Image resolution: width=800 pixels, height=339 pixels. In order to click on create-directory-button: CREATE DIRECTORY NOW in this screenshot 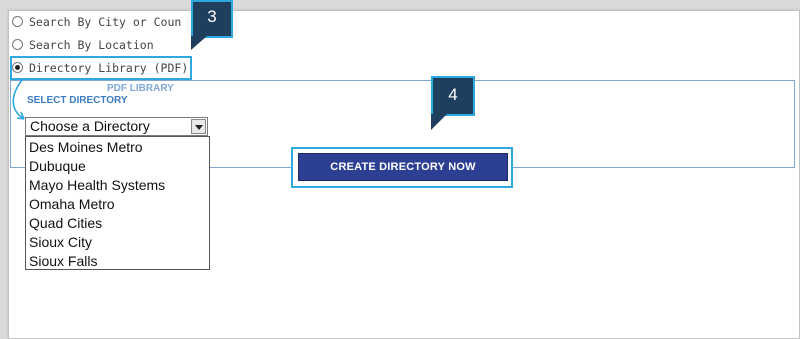, I will do `click(403, 167)`.